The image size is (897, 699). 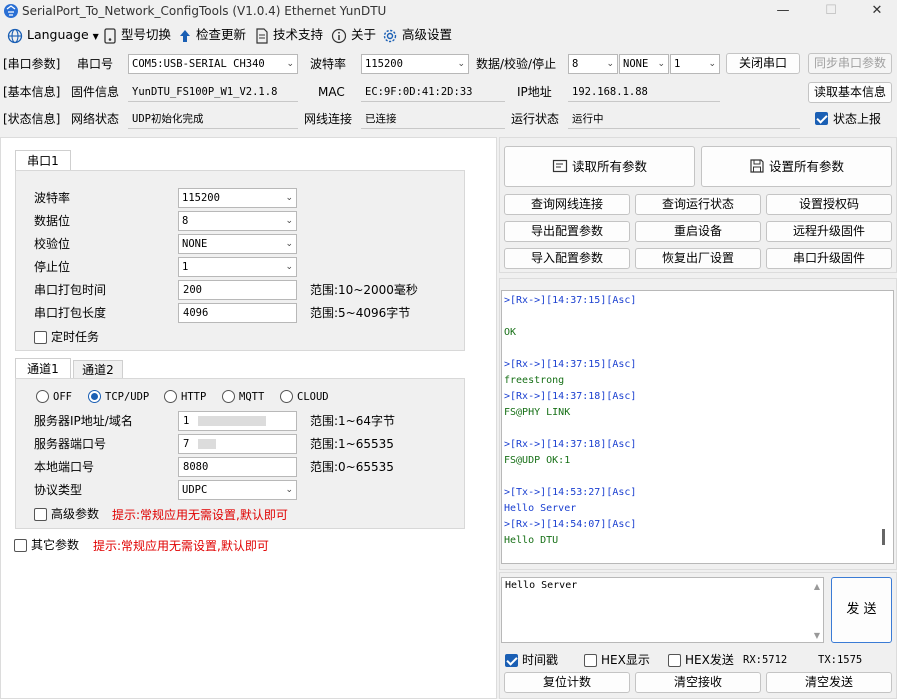 What do you see at coordinates (883, 537) in the screenshot?
I see `log-scrollbar-thumb` at bounding box center [883, 537].